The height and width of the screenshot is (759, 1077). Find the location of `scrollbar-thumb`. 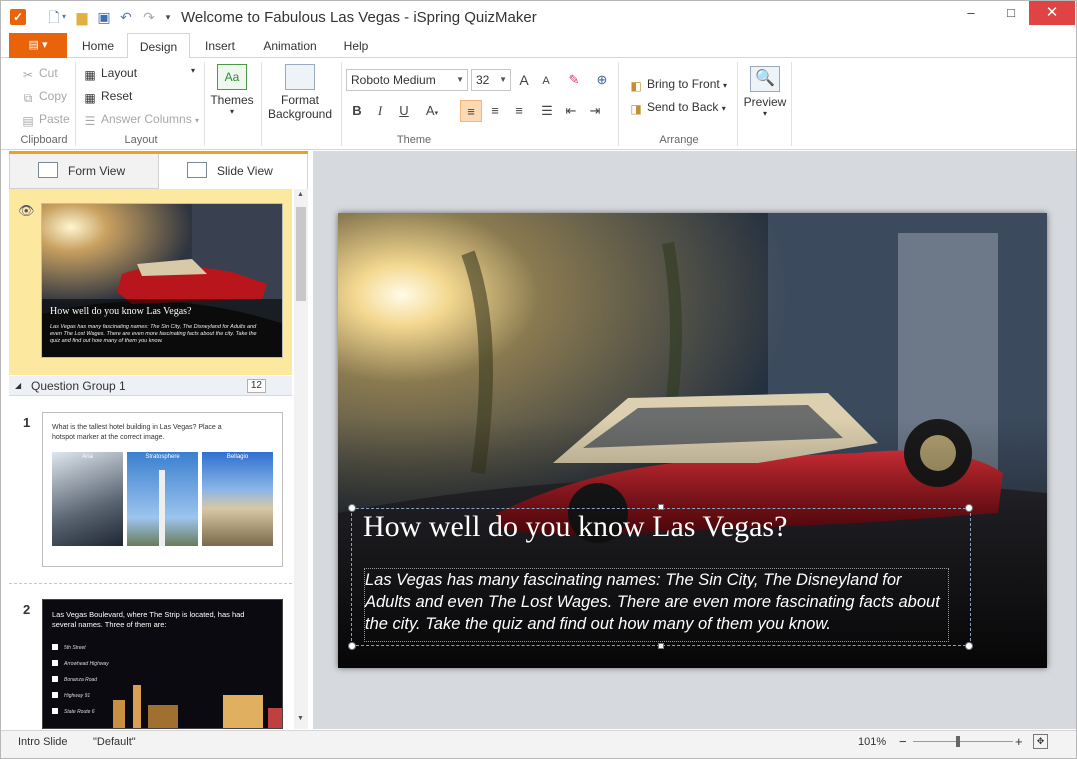

scrollbar-thumb is located at coordinates (301, 254).